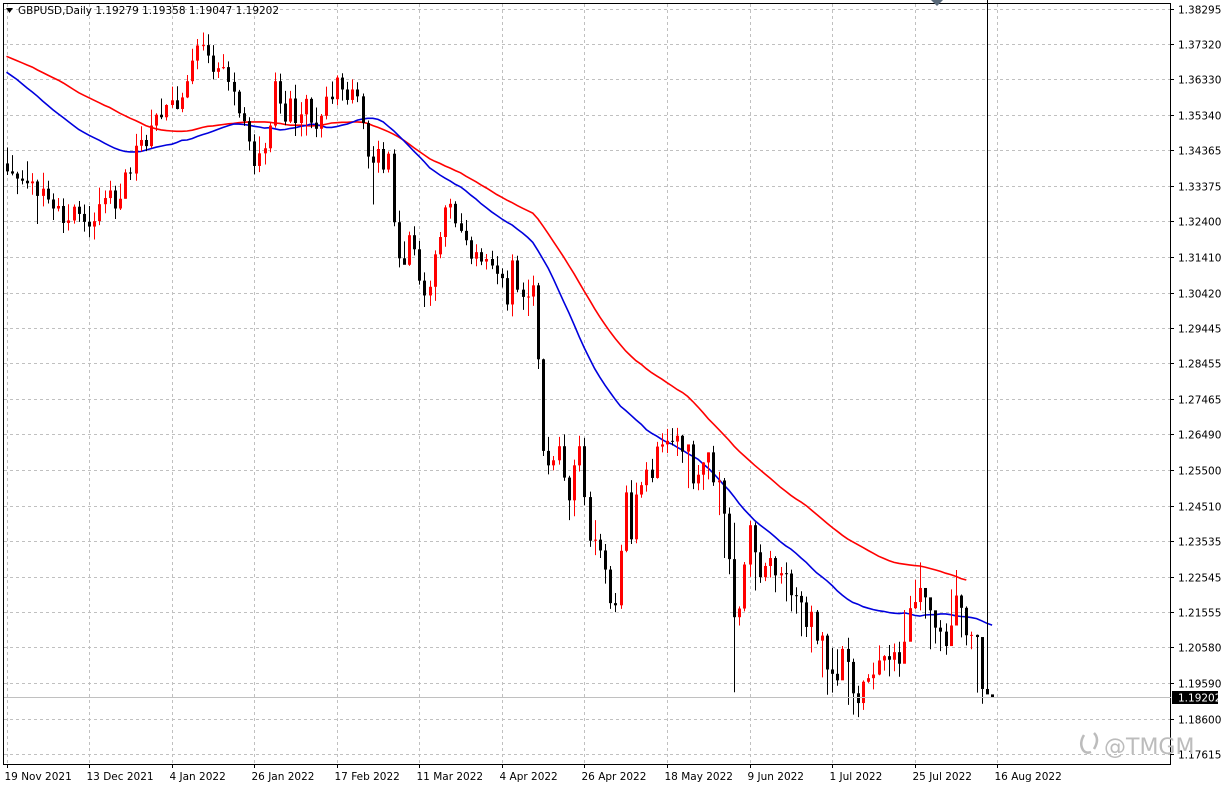 The width and height of the screenshot is (1232, 789). Describe the element at coordinates (1199, 472) in the screenshot. I see `y-tick-label: 1.25500` at that location.